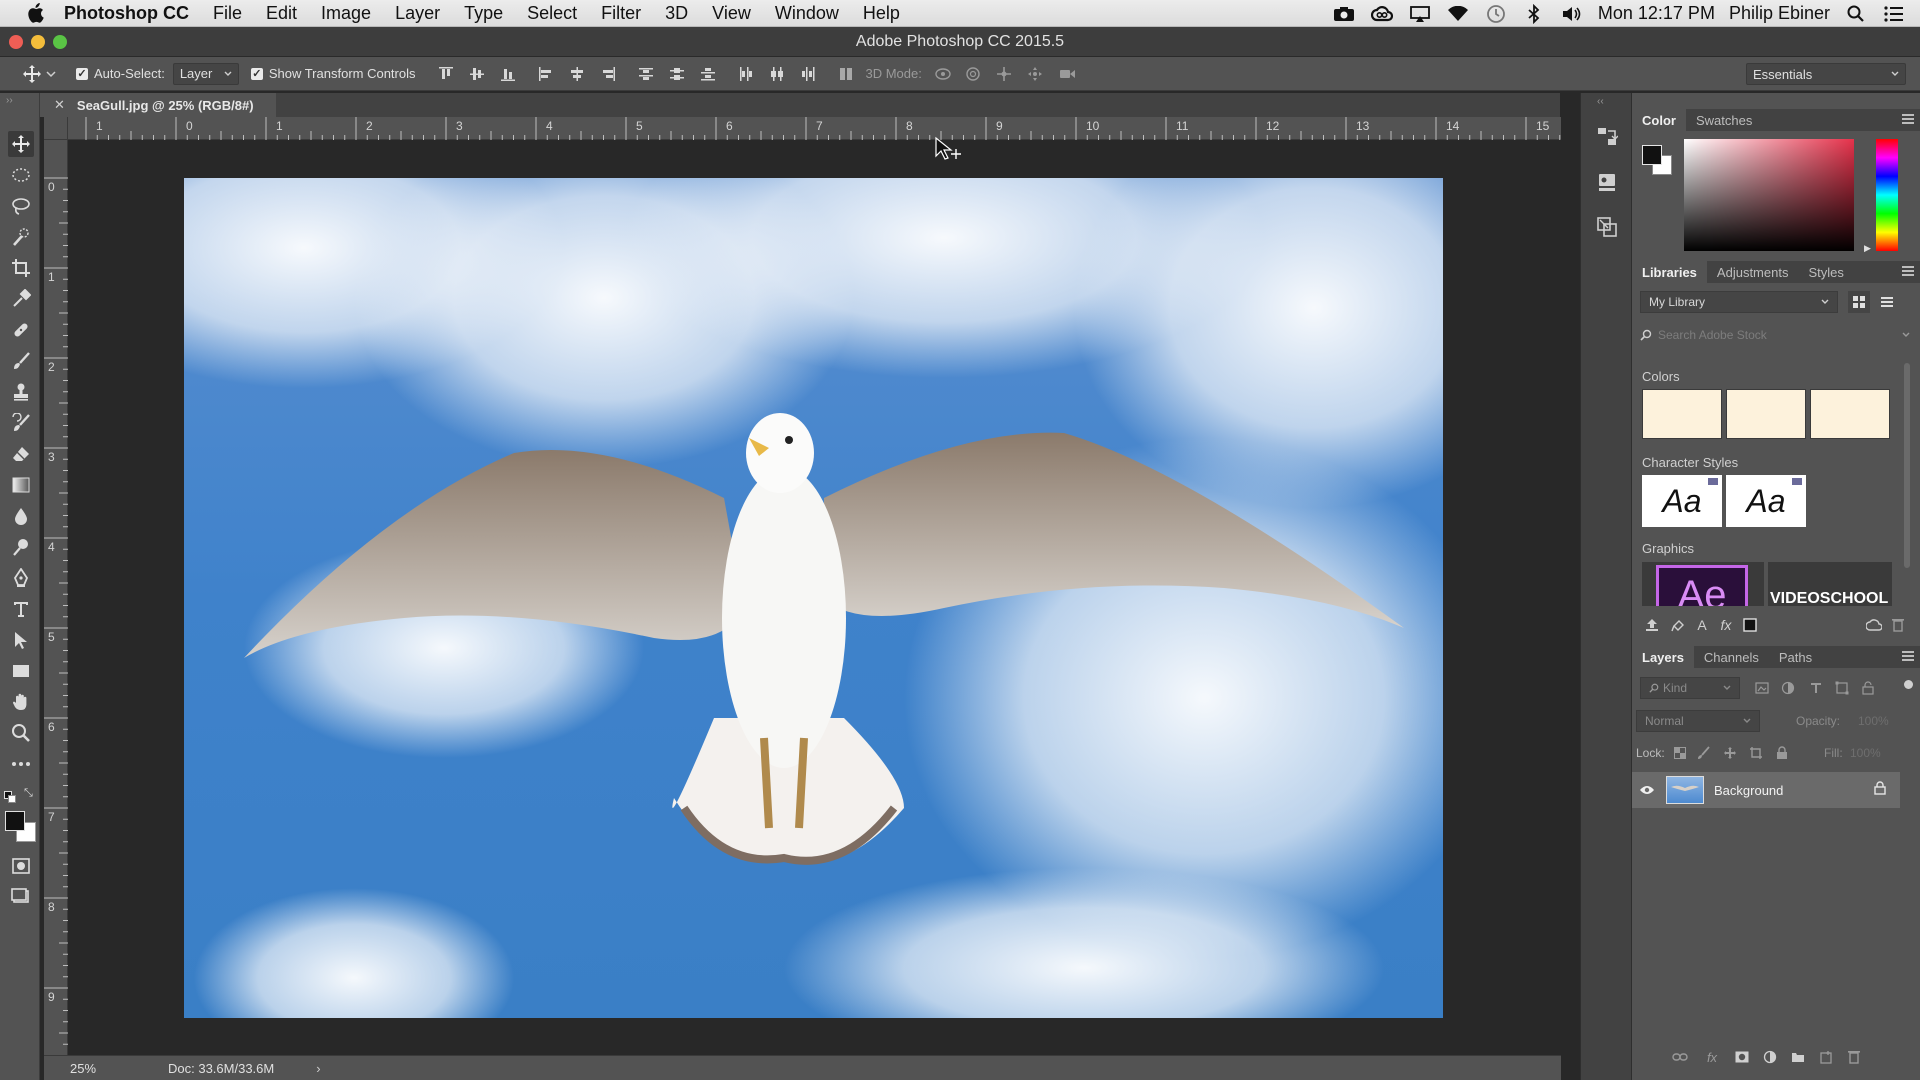  I want to click on new-group-icon, so click(1798, 1057).